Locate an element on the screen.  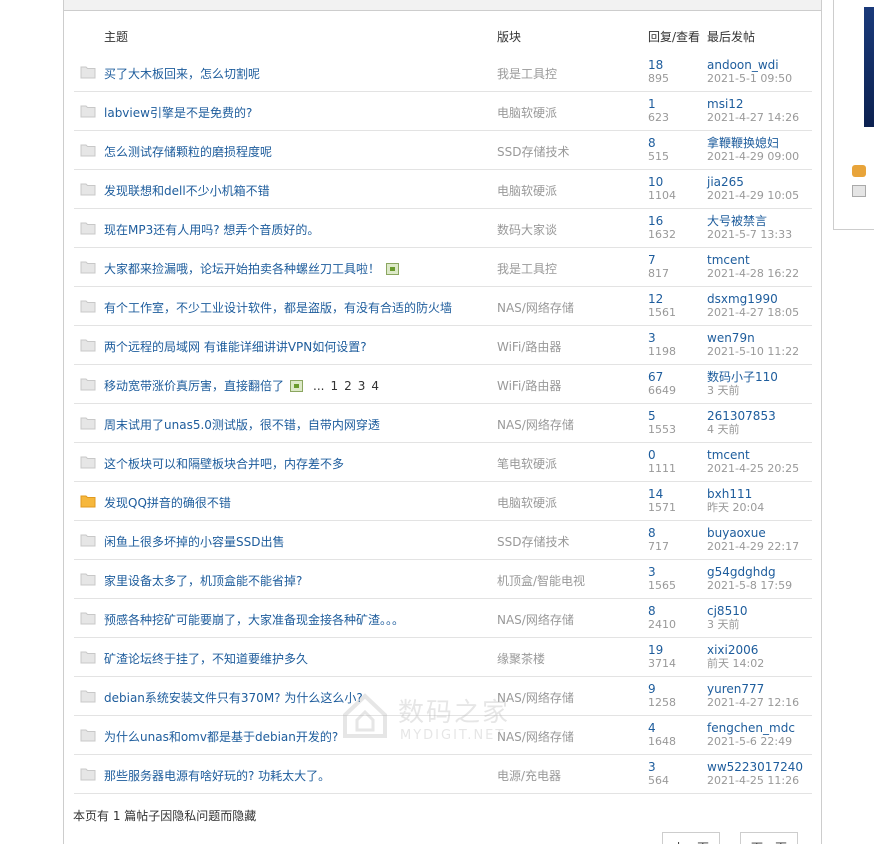
handshake-icon is located at coordinates (859, 171).